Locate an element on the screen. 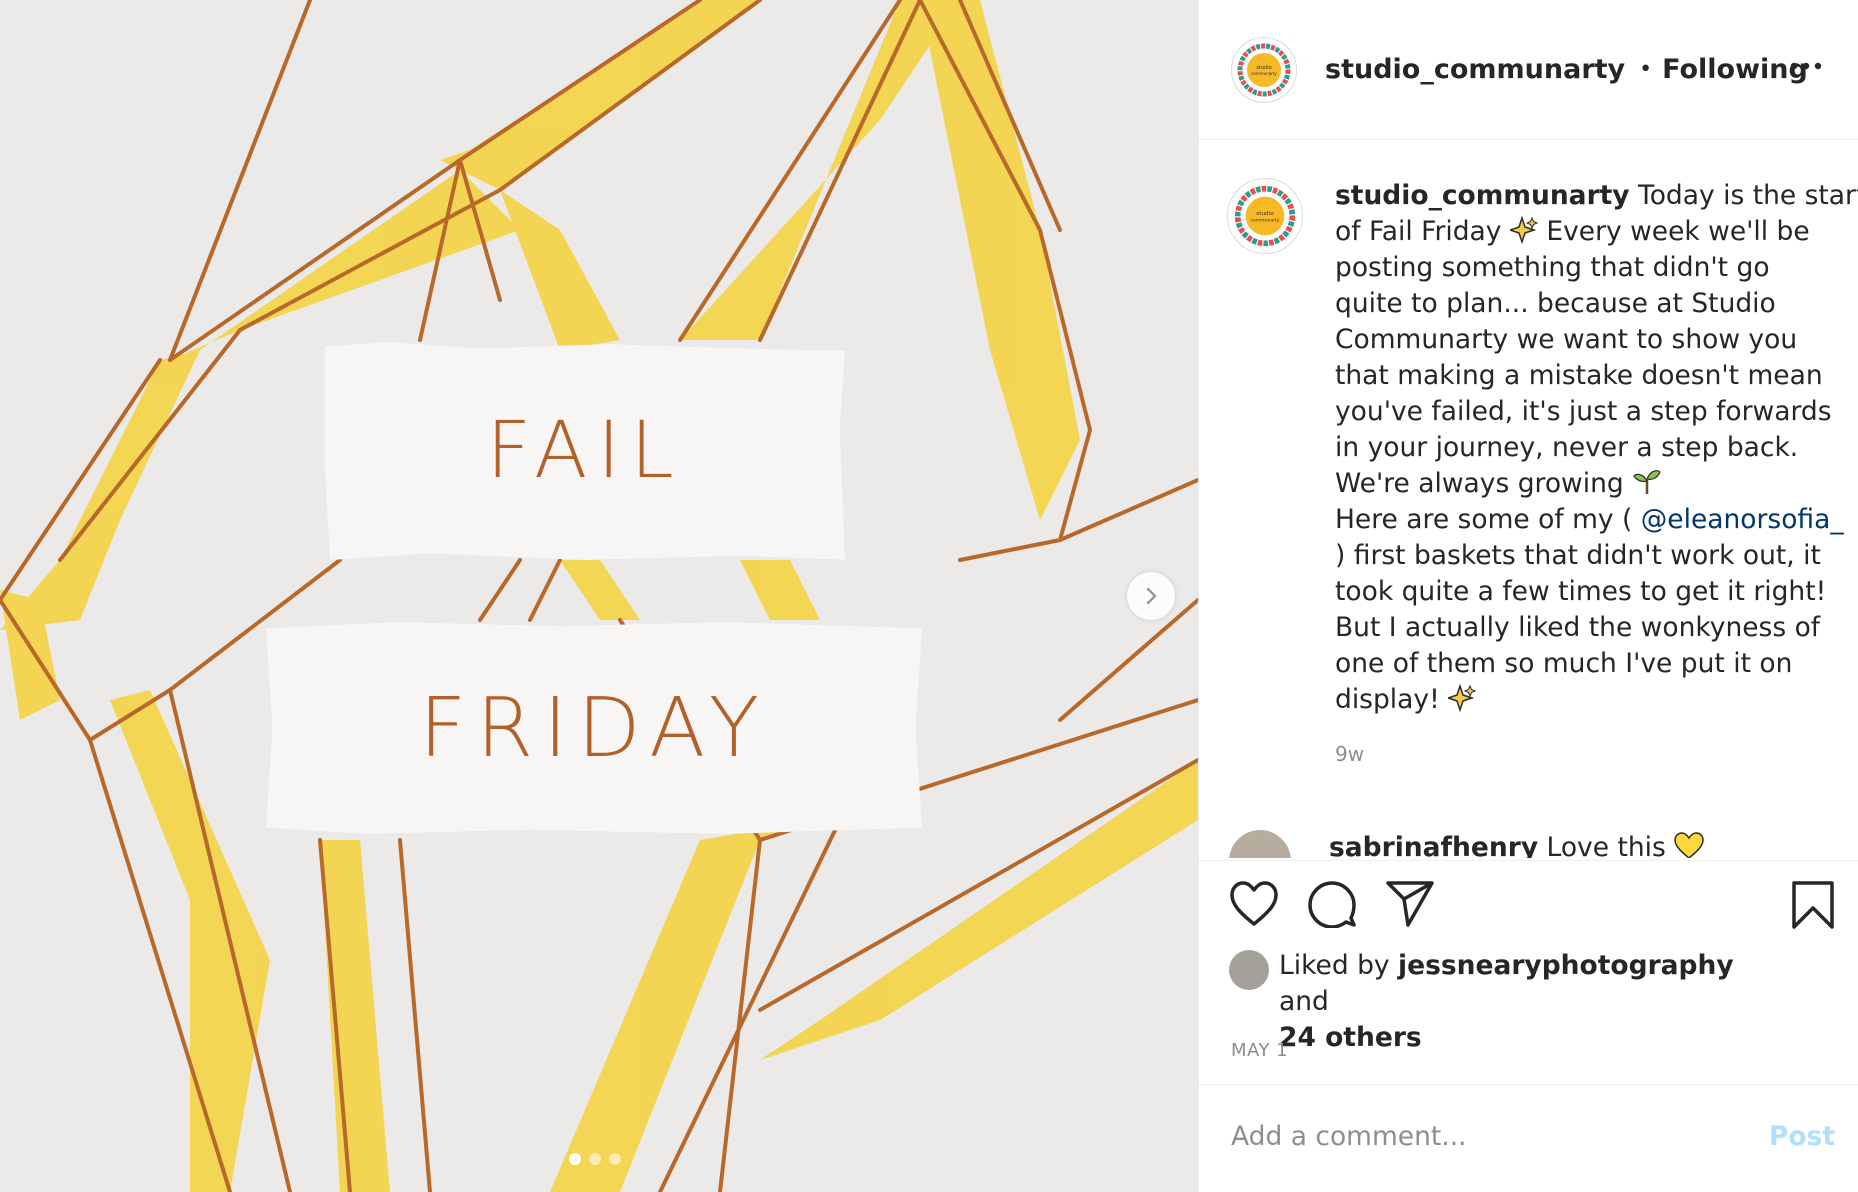 The image size is (1858, 1192). following-button: Following is located at coordinates (1735, 69).